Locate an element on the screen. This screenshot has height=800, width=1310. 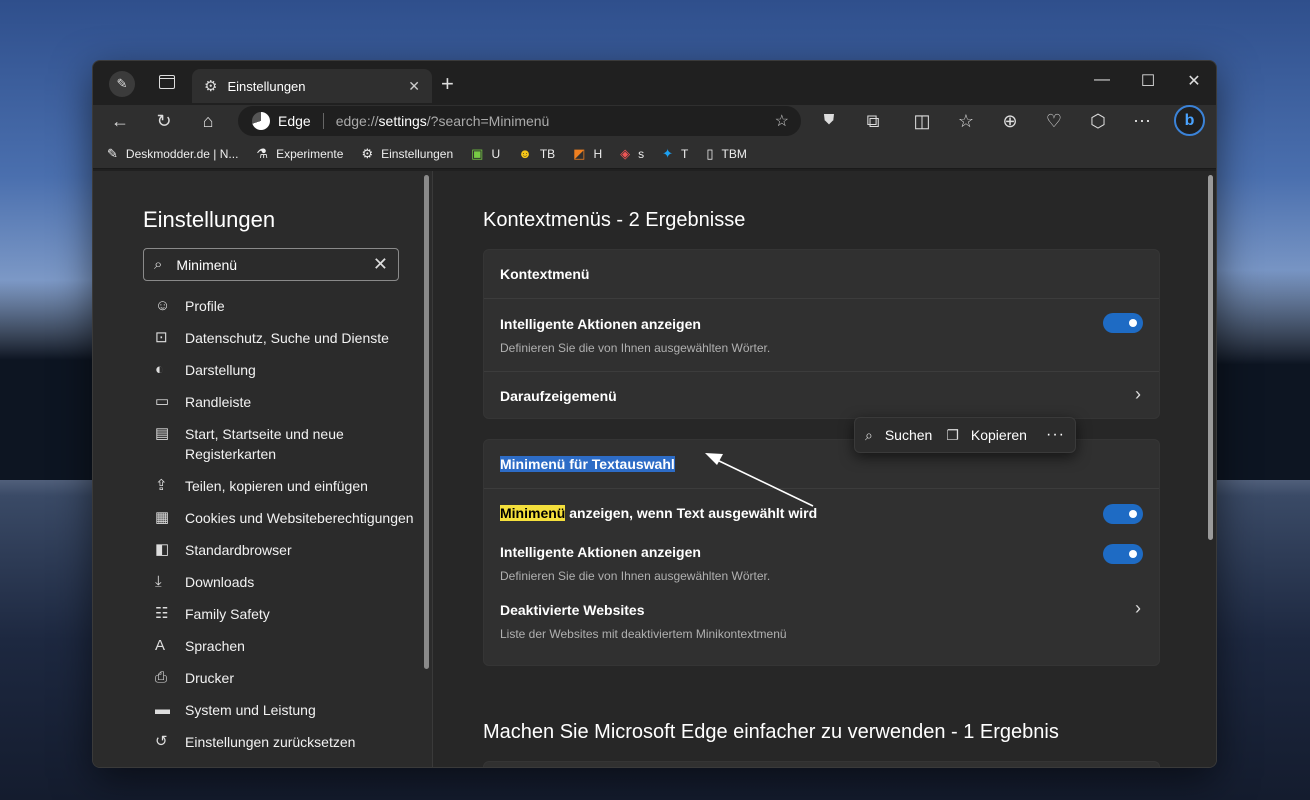
sidebar-item-label: Standardbrowser is located at coordinates (238, 550).